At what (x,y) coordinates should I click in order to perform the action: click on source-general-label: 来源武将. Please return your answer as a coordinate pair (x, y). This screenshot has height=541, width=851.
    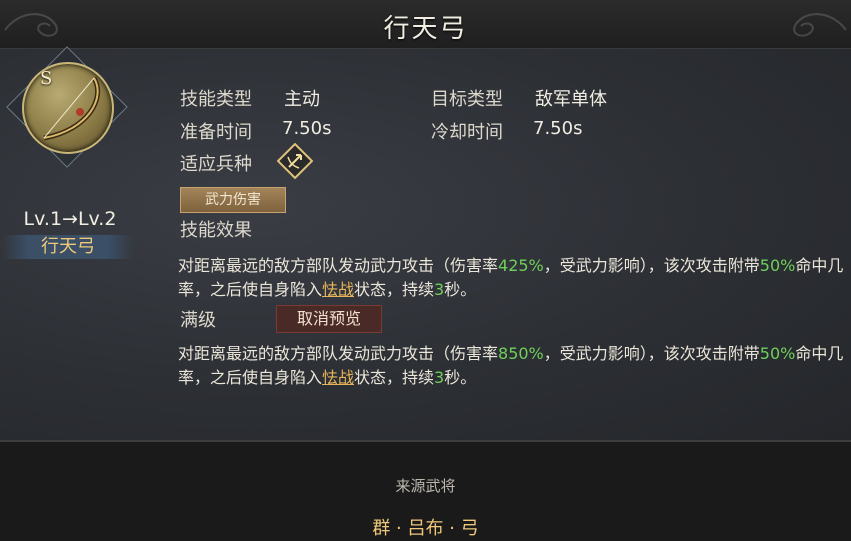
    Looking at the image, I should click on (425, 486).